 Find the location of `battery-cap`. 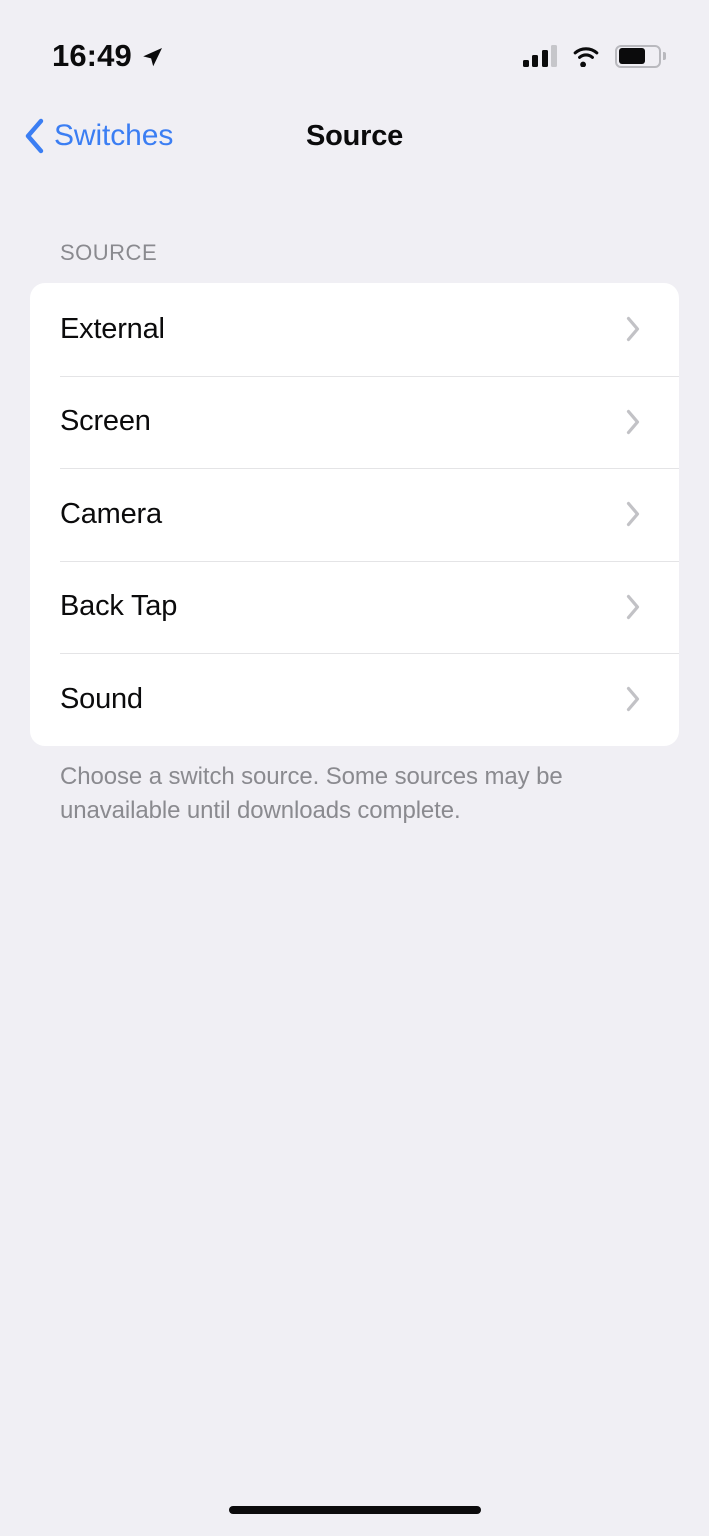

battery-cap is located at coordinates (664, 56).